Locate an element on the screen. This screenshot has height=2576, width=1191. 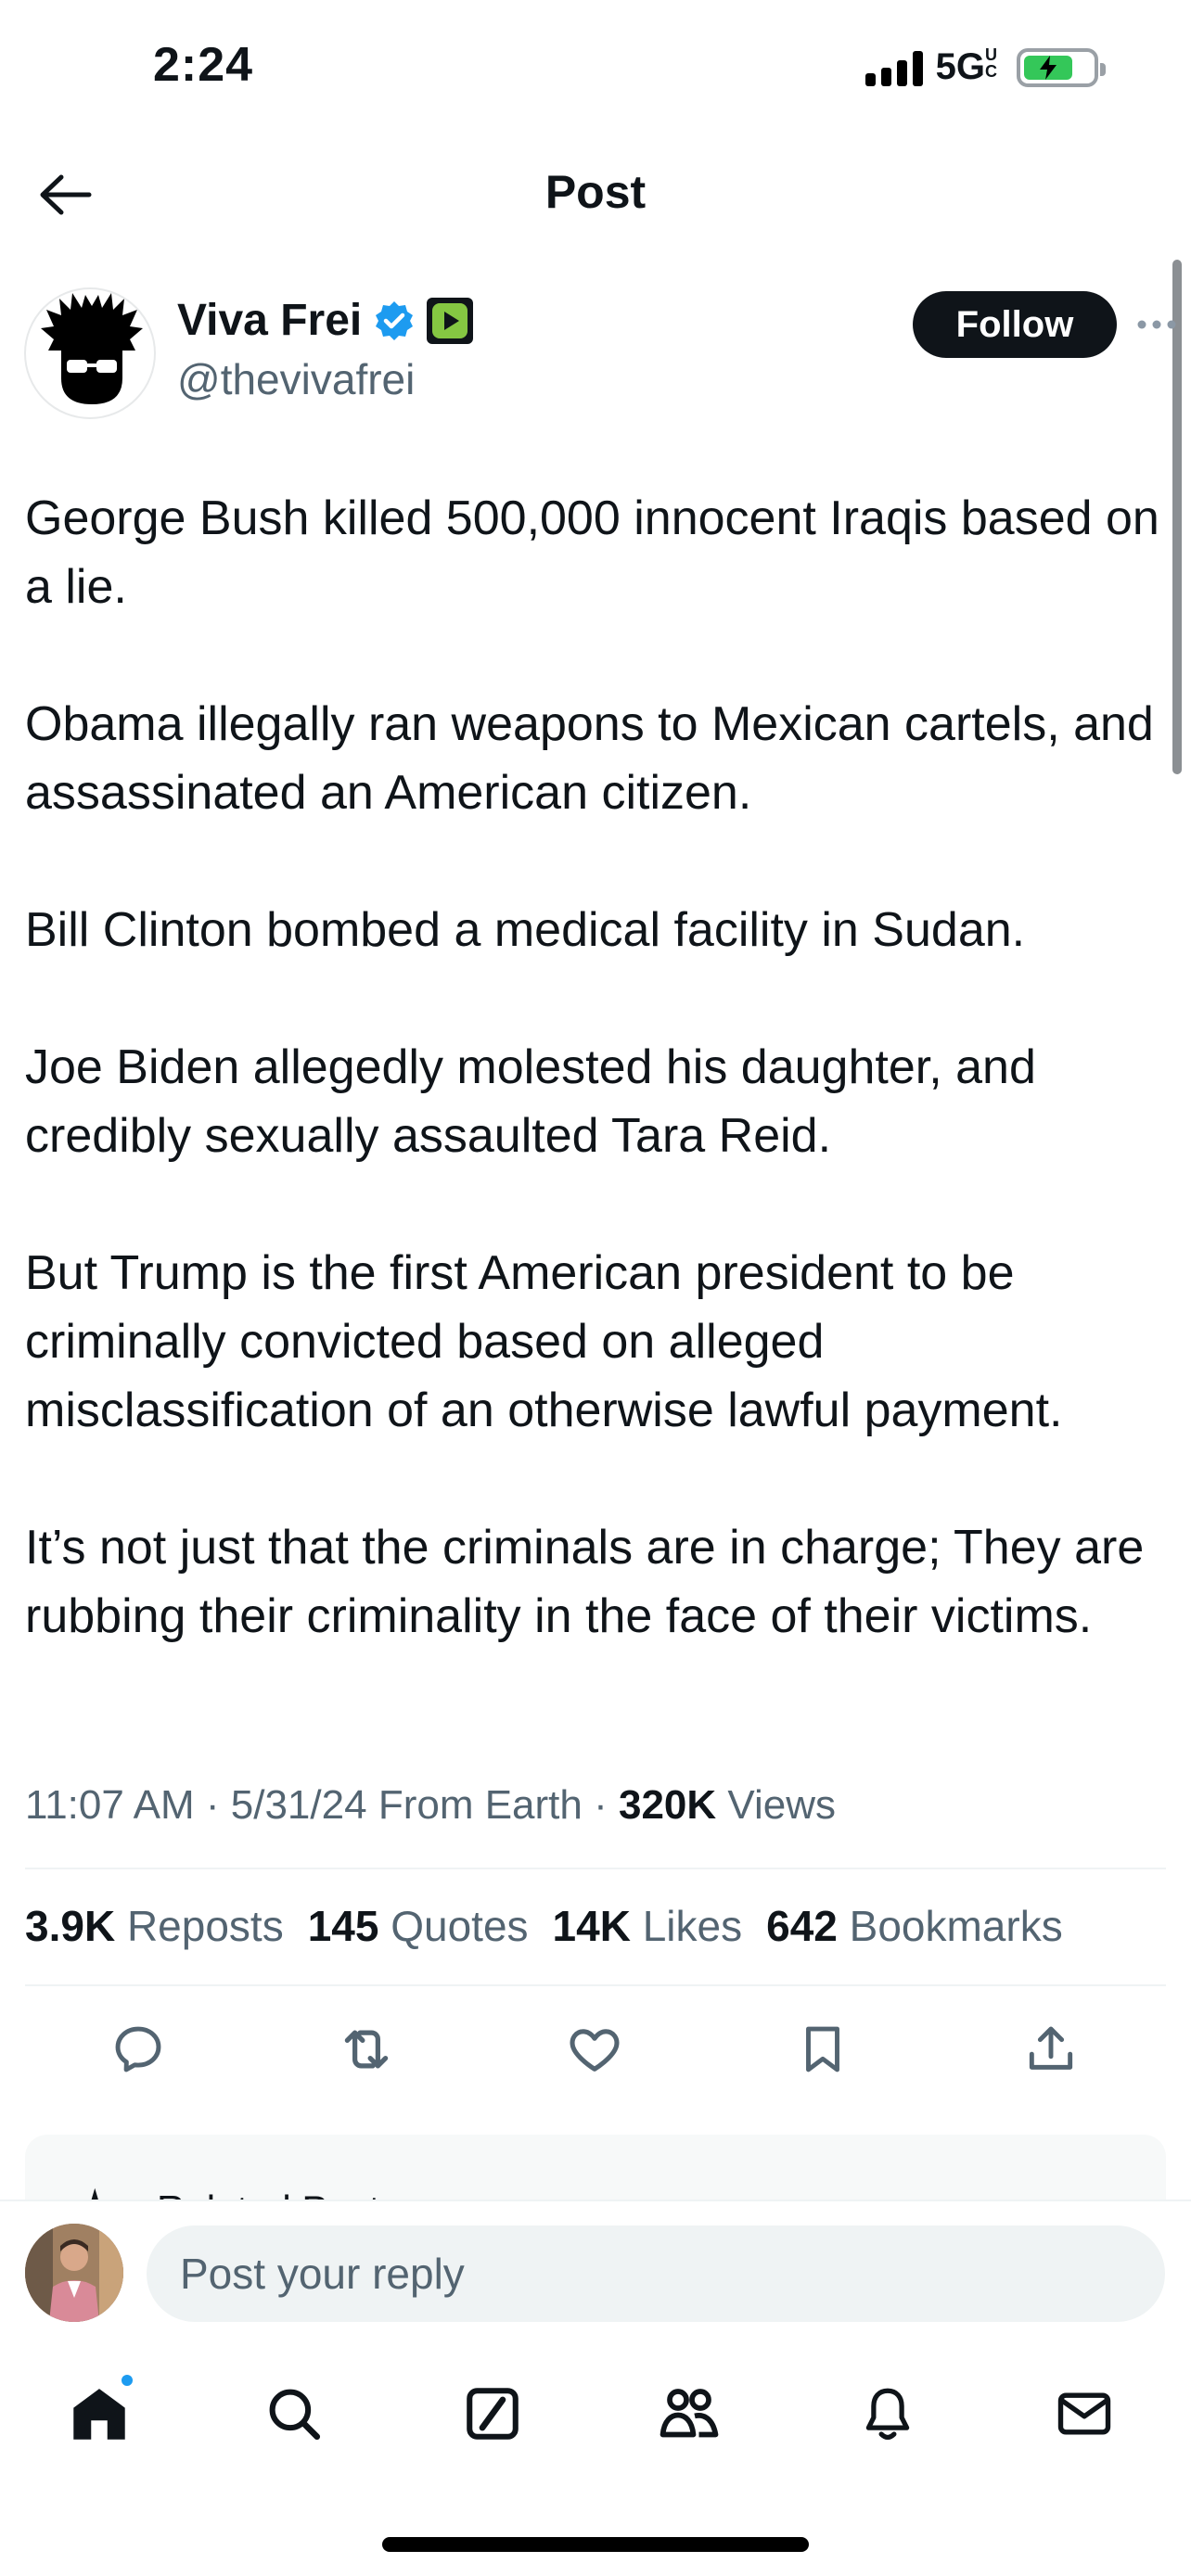
tab-grok is located at coordinates (492, 2413).